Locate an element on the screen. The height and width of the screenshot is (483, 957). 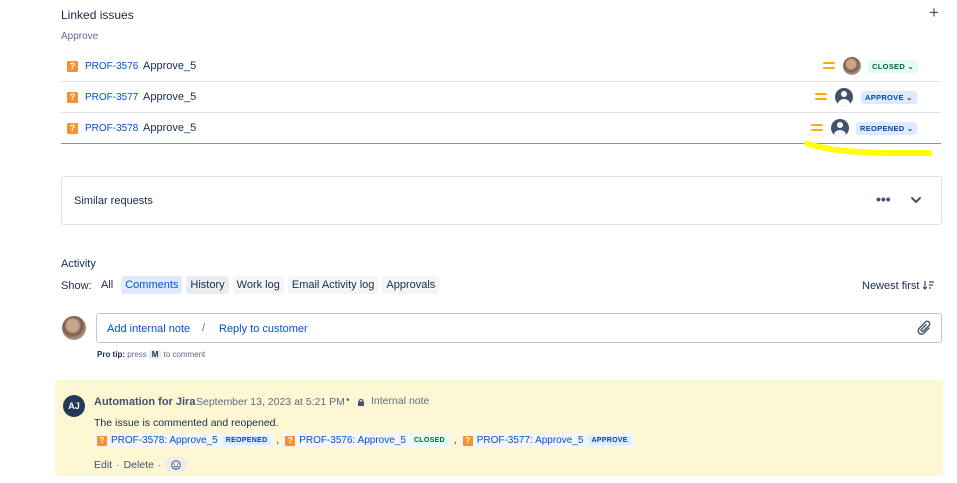
author-avatar: AJ is located at coordinates (74, 406).